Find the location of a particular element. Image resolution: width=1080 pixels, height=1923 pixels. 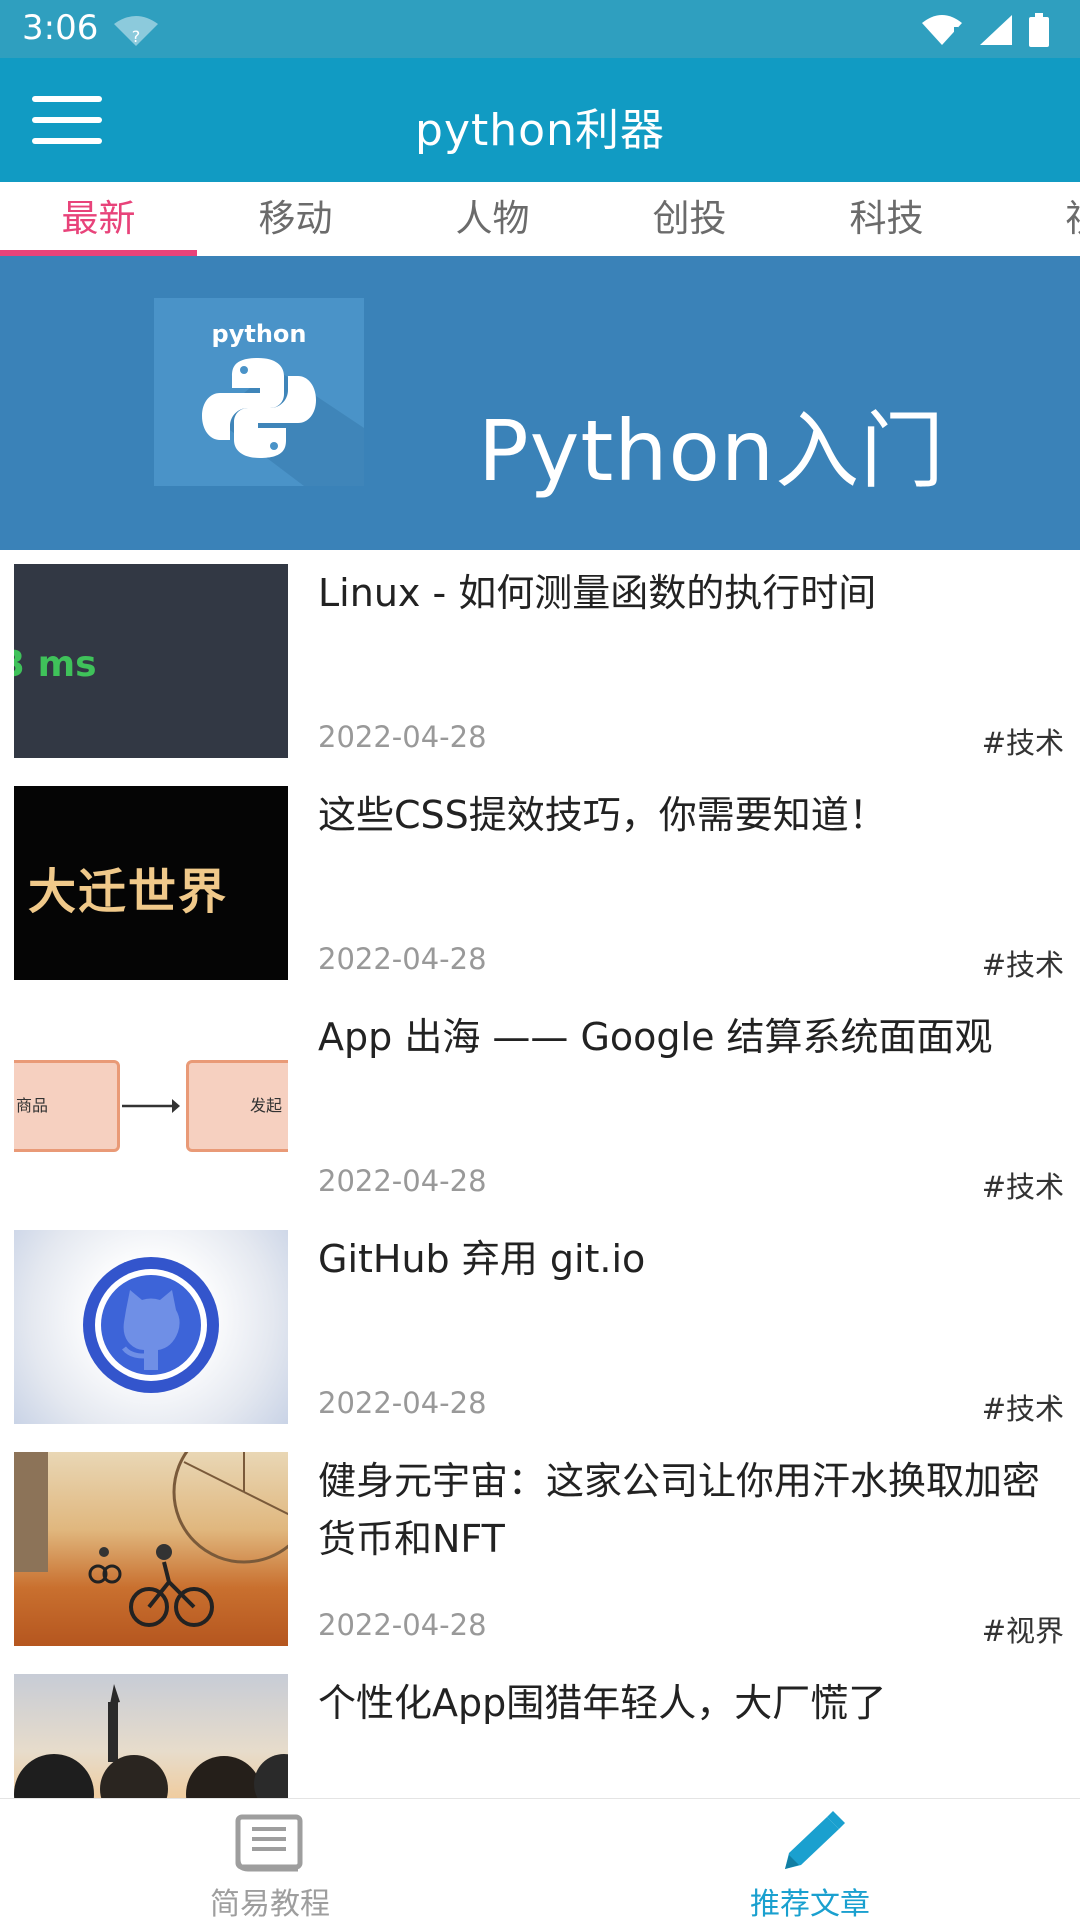

article-thumbnail: 大迁世界 is located at coordinates (151, 883).